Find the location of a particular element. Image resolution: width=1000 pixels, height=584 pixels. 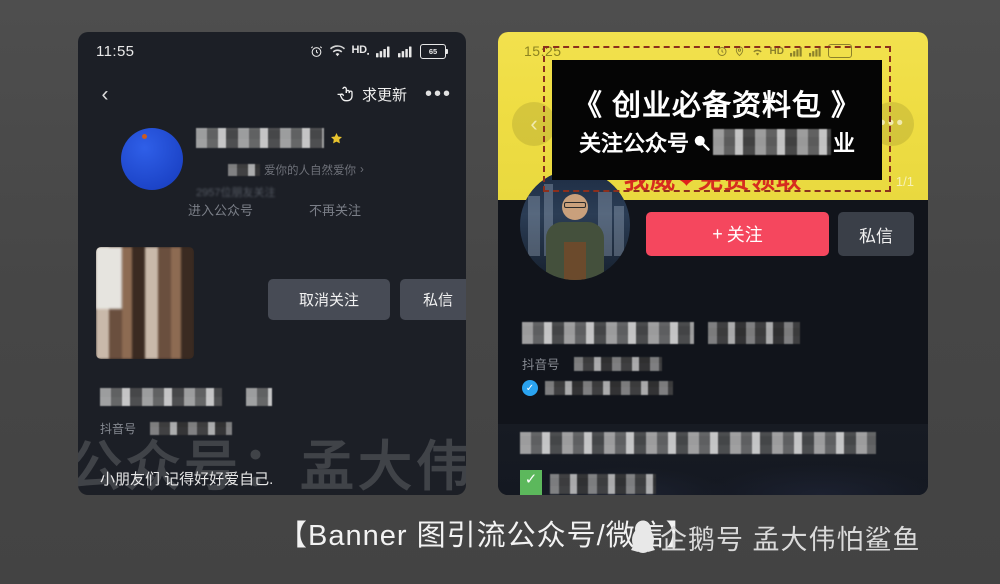

star-icon is located at coordinates (336, 137).